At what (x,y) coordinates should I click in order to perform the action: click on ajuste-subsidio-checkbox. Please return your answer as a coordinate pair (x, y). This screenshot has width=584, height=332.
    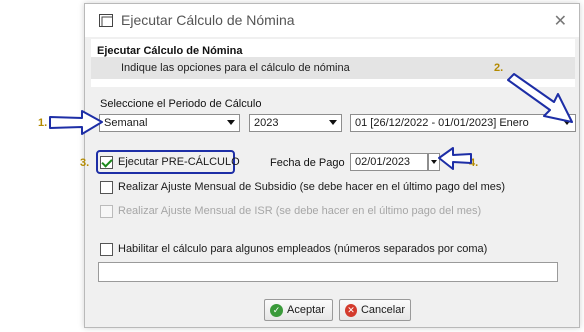
    Looking at the image, I should click on (106, 187).